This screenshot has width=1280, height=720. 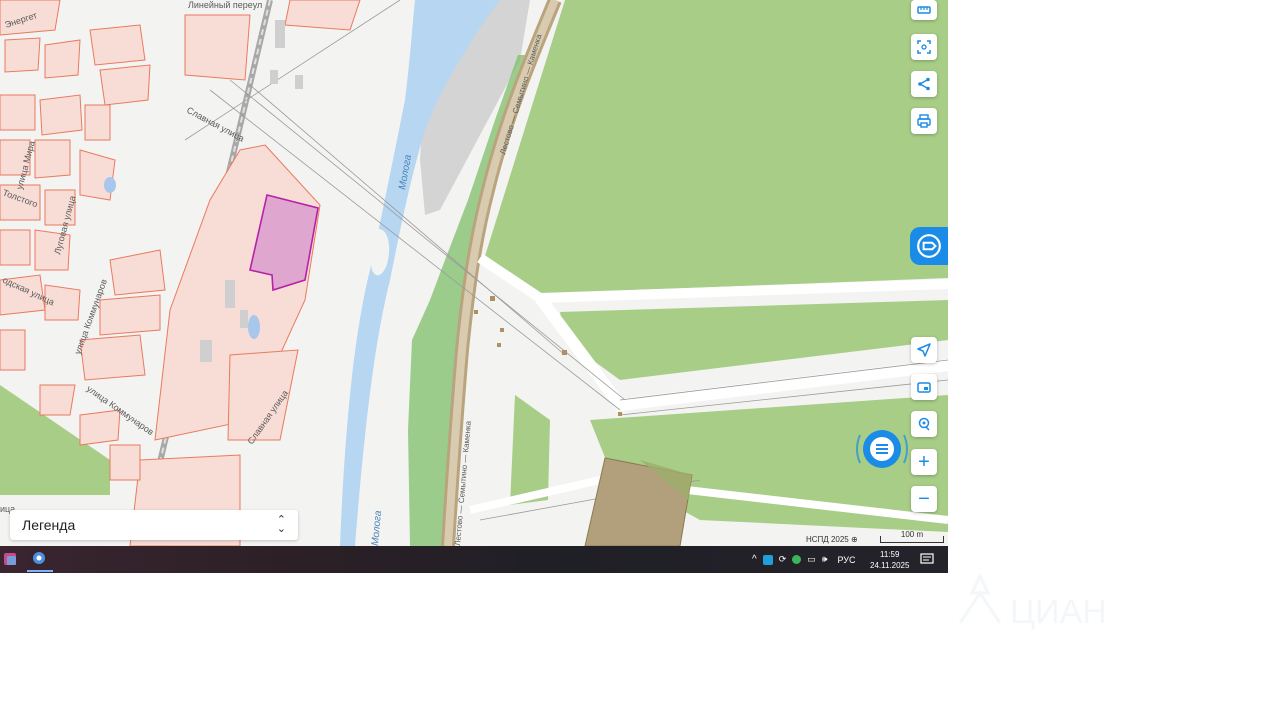 What do you see at coordinates (154, 525) in the screenshot?
I see `legend-toggle: Легенда ⌃ ⌄` at bounding box center [154, 525].